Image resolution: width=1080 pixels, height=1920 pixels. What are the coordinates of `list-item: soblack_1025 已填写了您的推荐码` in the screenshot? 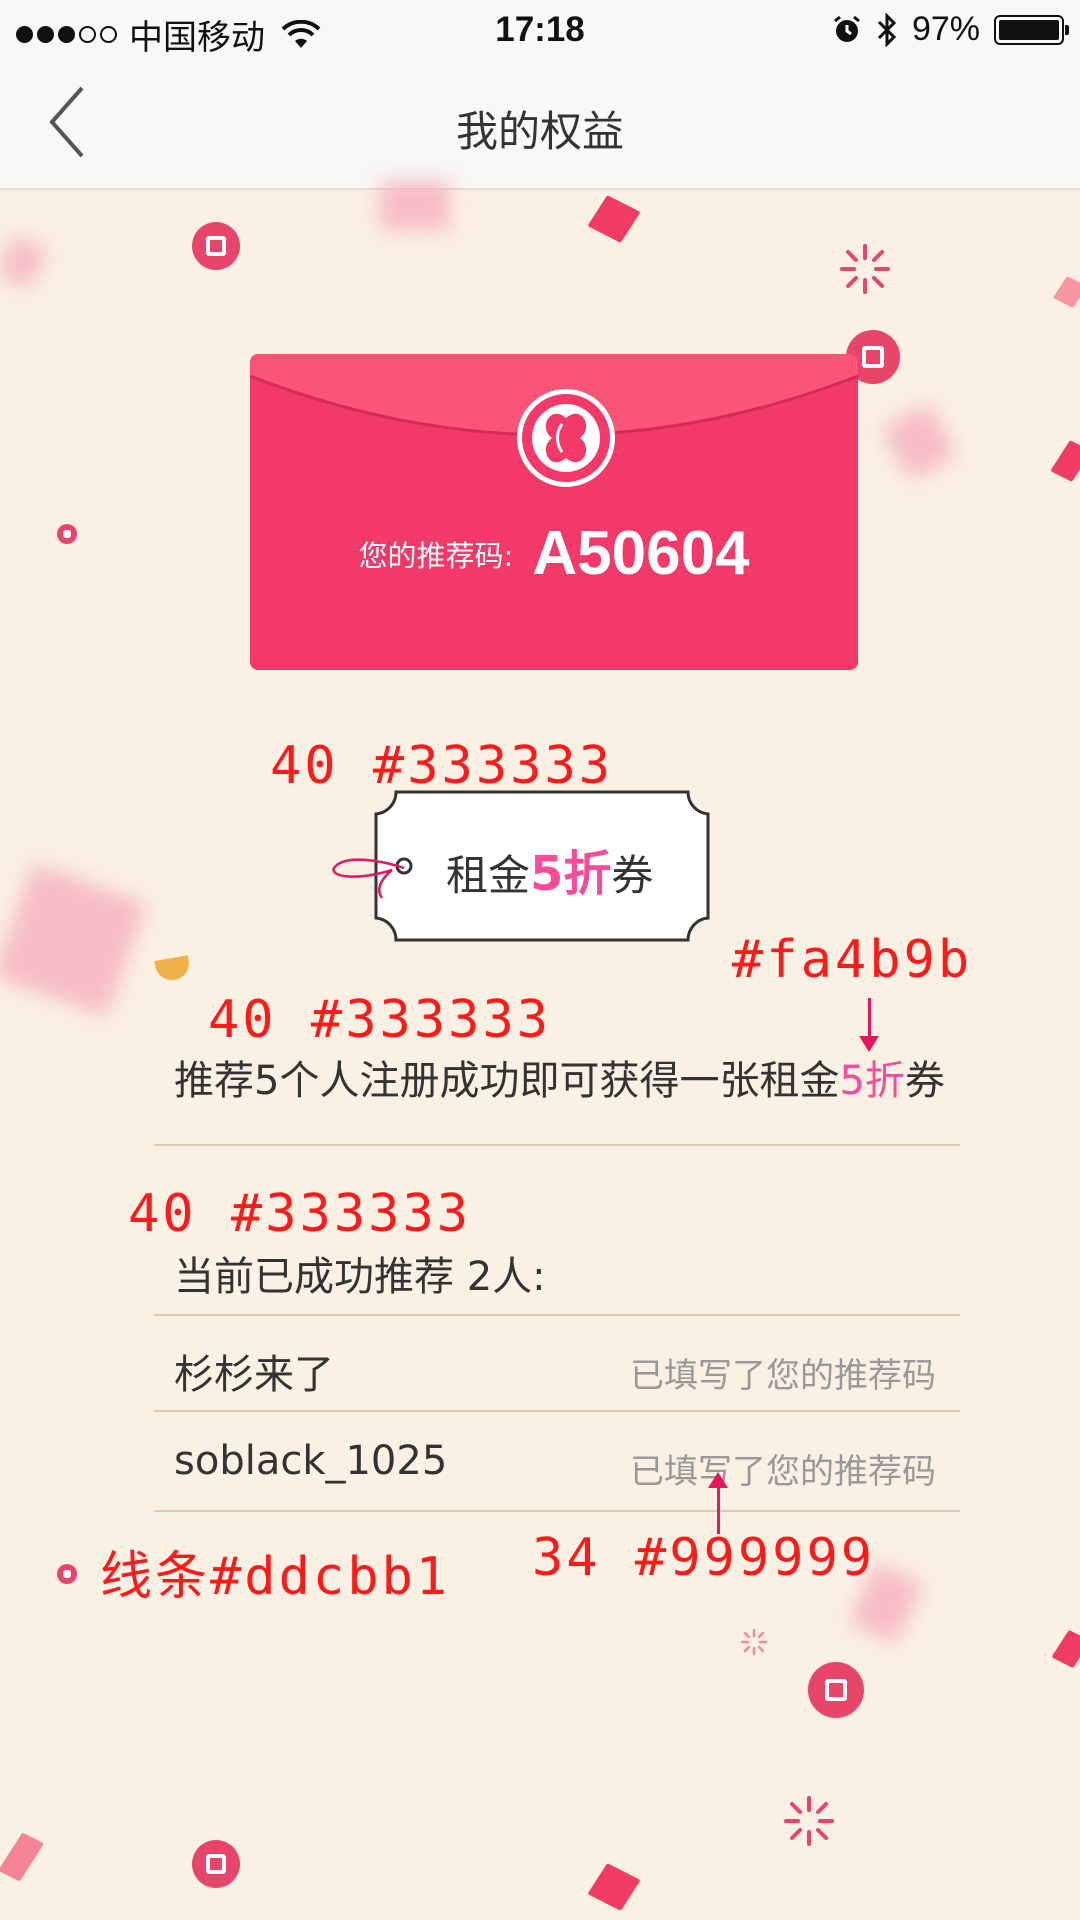 It's located at (557, 1459).